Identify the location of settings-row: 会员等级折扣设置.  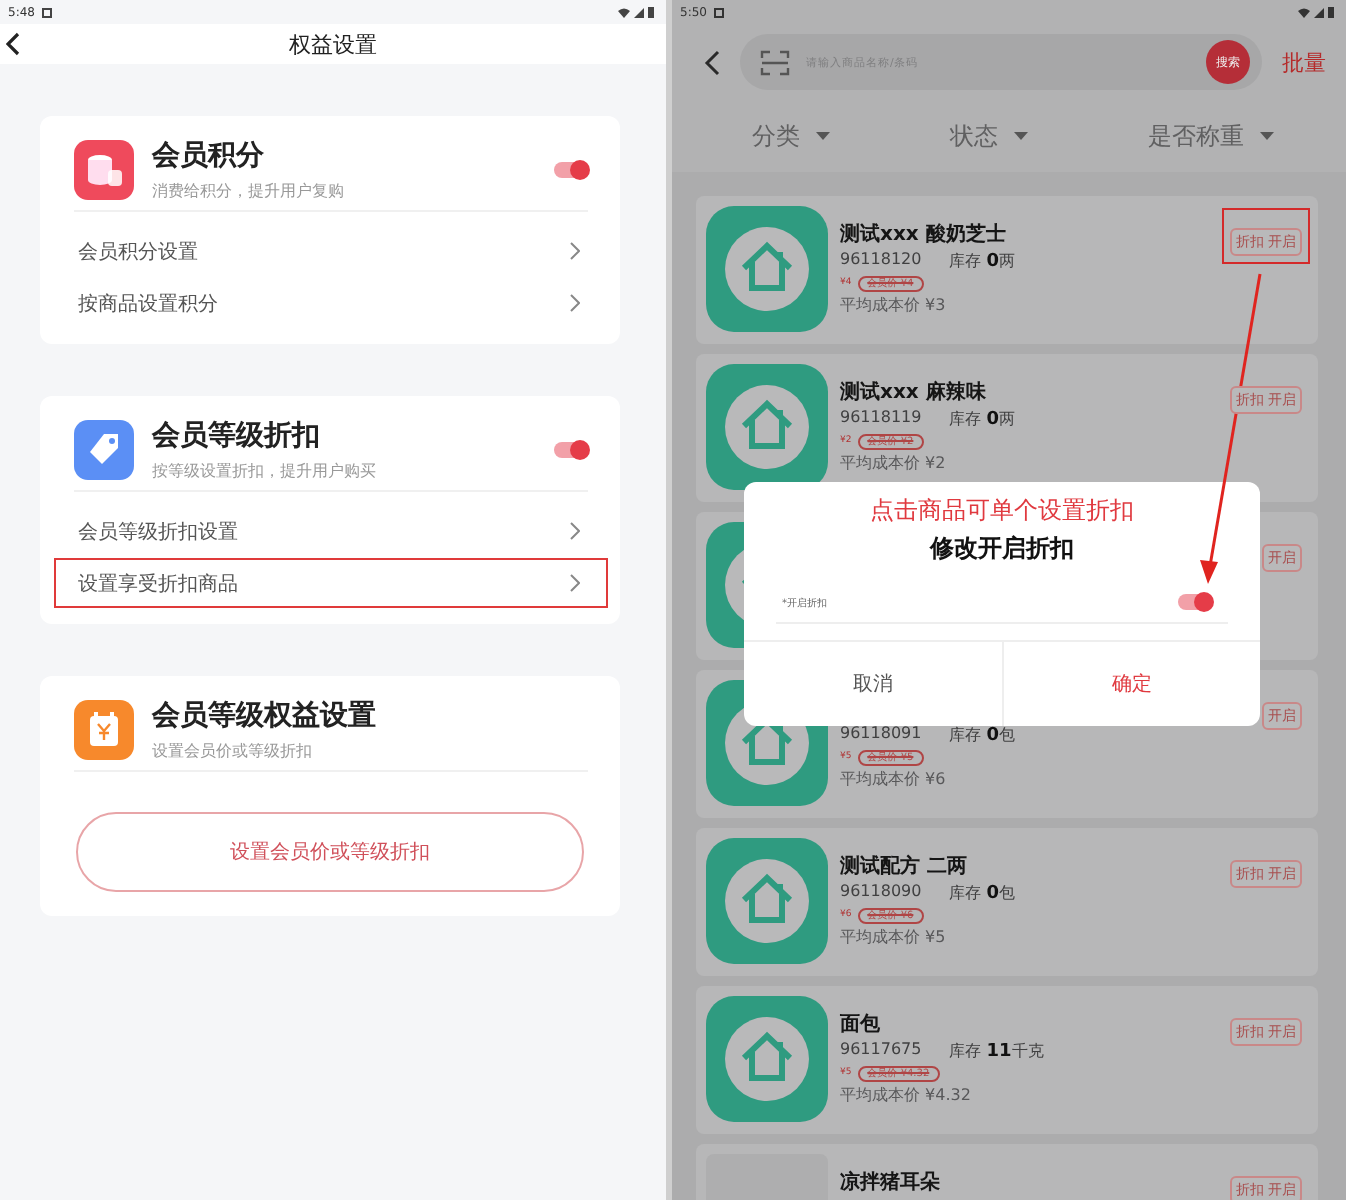
(331, 531).